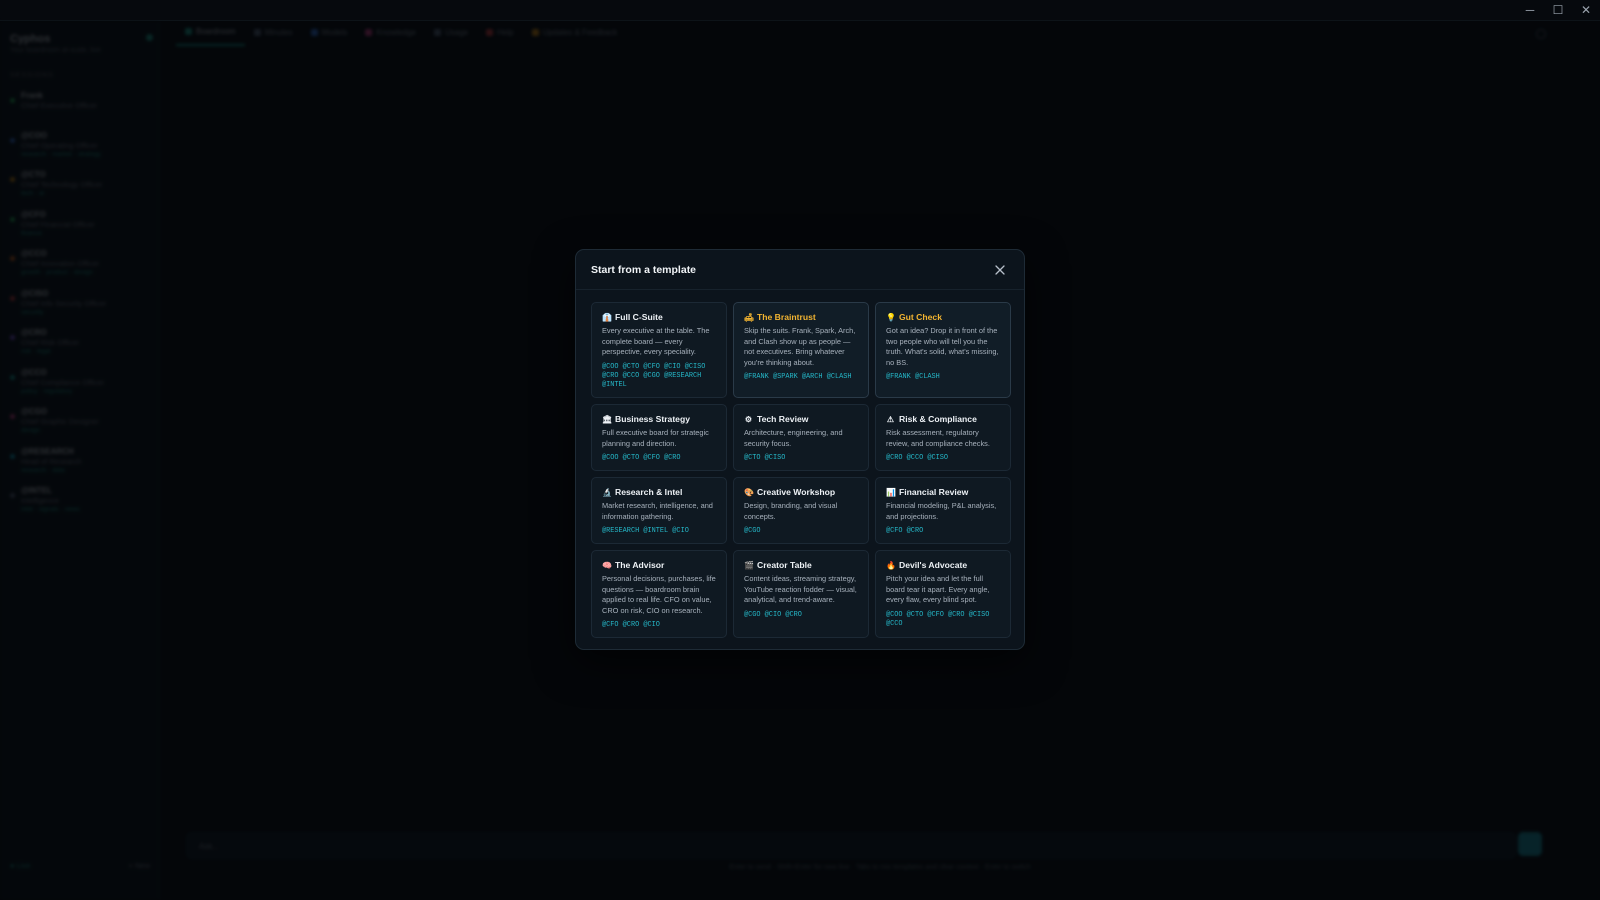 Image resolution: width=1600 pixels, height=900 pixels. What do you see at coordinates (791, 511) in the screenshot?
I see `template-description: Design, branding, and visual concepts.` at bounding box center [791, 511].